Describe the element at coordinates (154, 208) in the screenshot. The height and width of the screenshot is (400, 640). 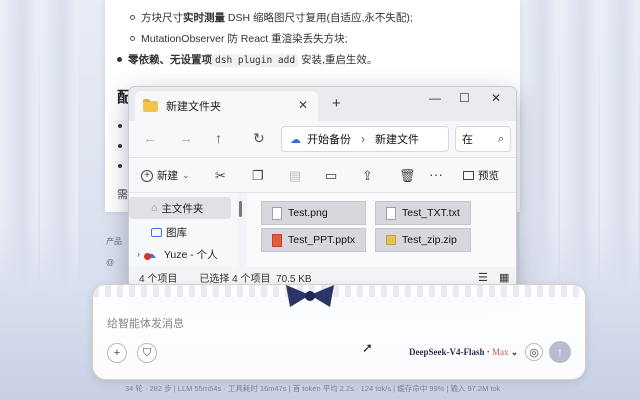
I see `home-icon: ⌂` at that location.